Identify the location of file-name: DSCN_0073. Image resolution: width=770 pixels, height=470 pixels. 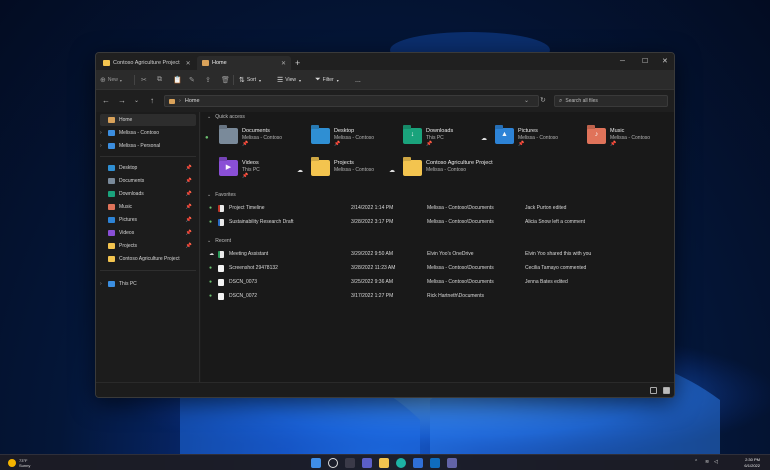
(243, 282).